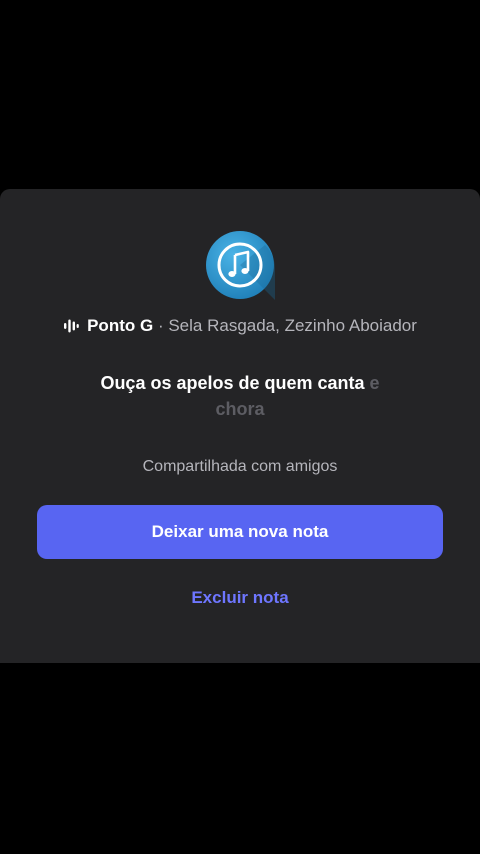 The height and width of the screenshot is (854, 480). Describe the element at coordinates (240, 409) in the screenshot. I see `lyric-line-2: chora` at that location.